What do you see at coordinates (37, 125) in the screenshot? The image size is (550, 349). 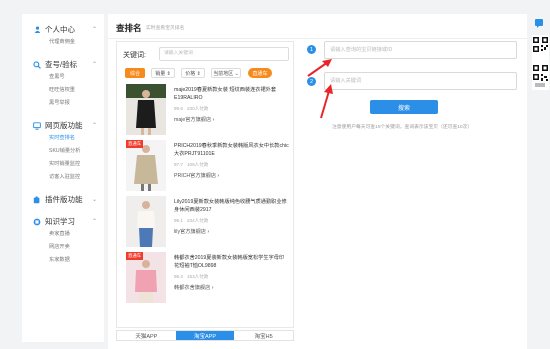 I see `monitor-icon` at bounding box center [37, 125].